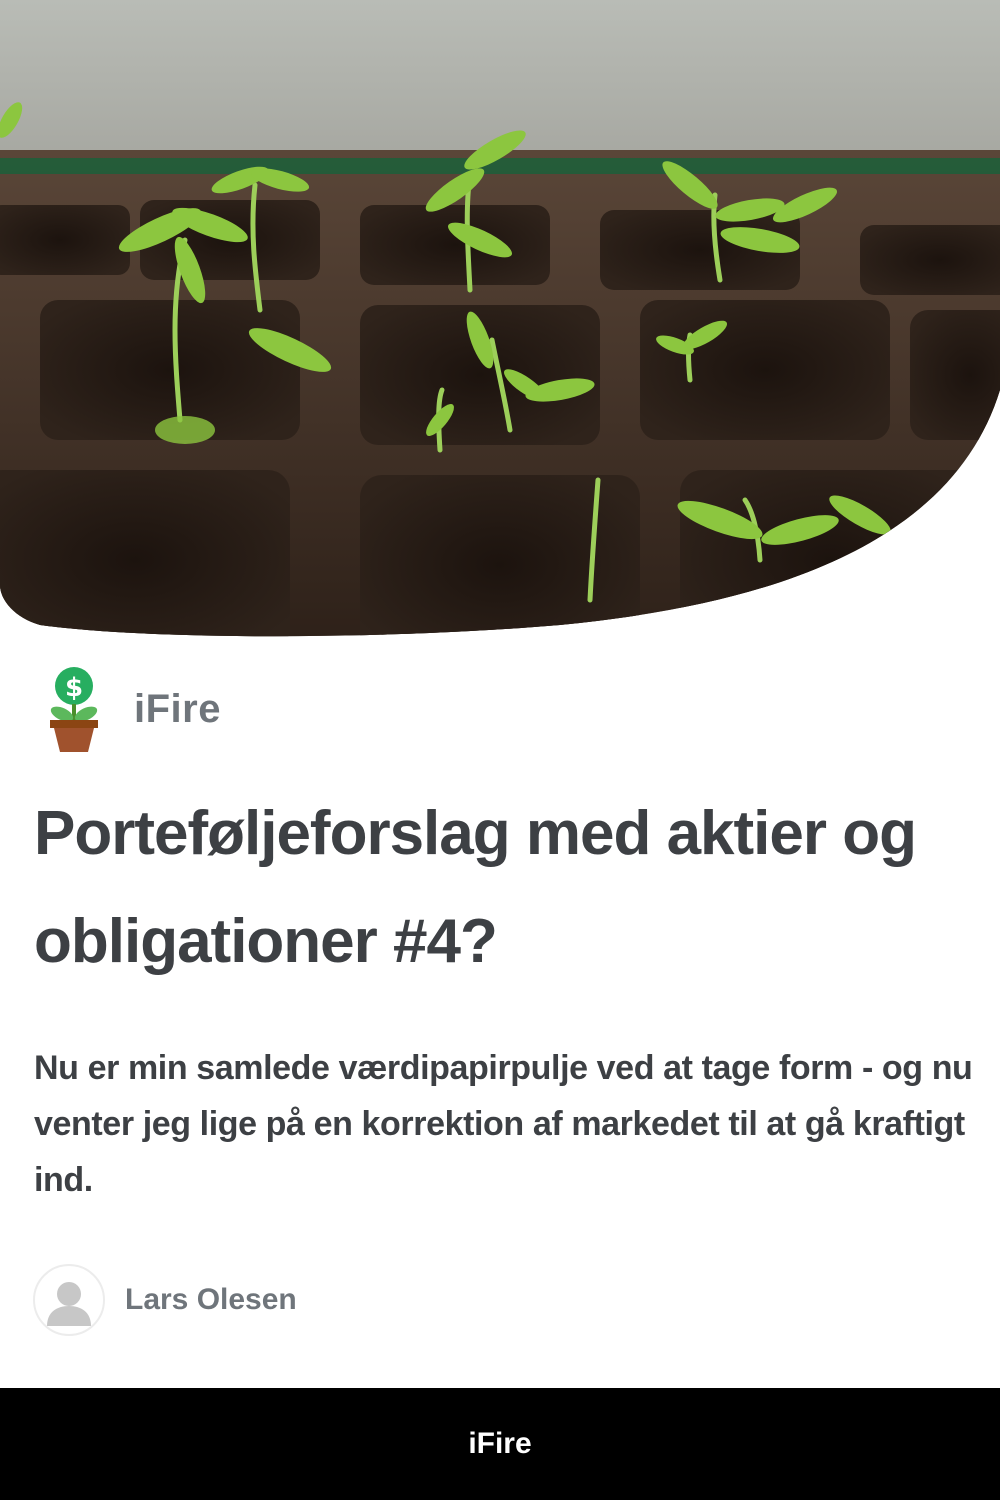 The width and height of the screenshot is (1000, 1500). Describe the element at coordinates (211, 1300) in the screenshot. I see `author-name: Lars Olesen` at that location.